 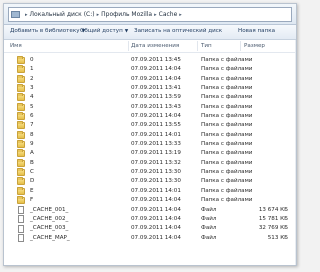 I want to click on file-name: 5, so click(x=32, y=106).